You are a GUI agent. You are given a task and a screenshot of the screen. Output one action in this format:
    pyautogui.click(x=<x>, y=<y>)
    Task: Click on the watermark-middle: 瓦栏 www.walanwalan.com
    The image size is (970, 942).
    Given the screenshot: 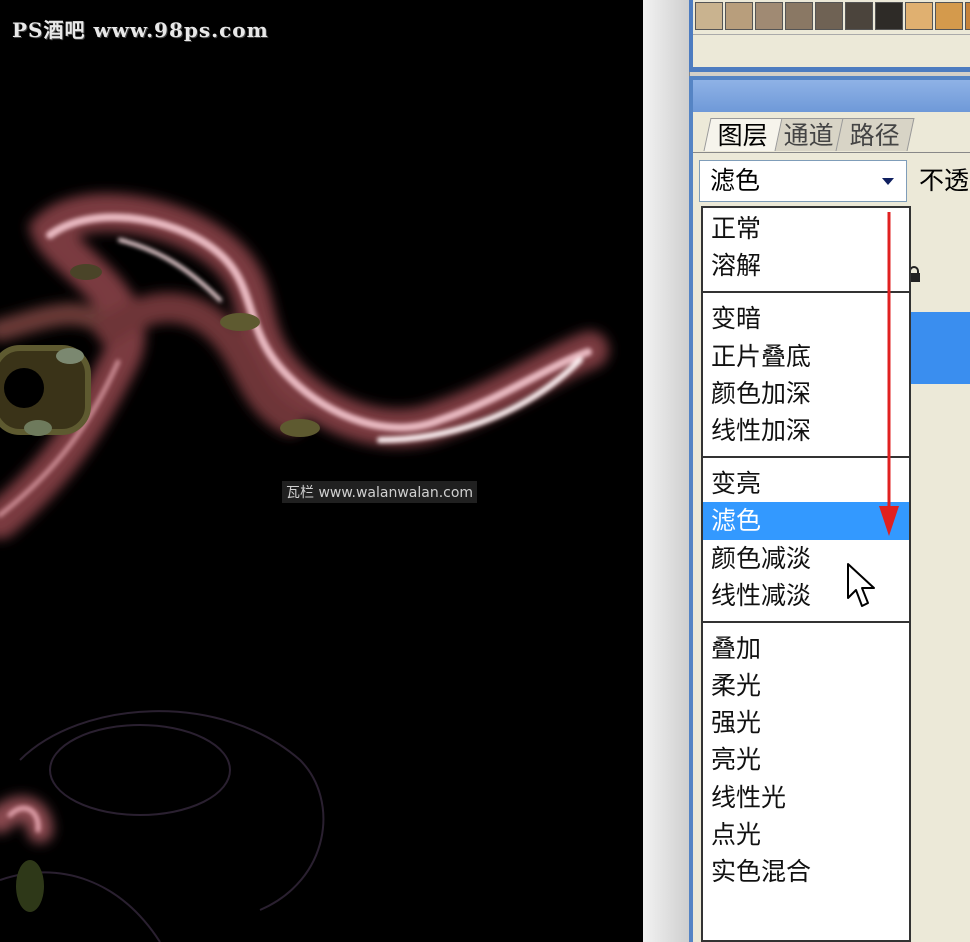 What is the action you would take?
    pyautogui.click(x=380, y=492)
    